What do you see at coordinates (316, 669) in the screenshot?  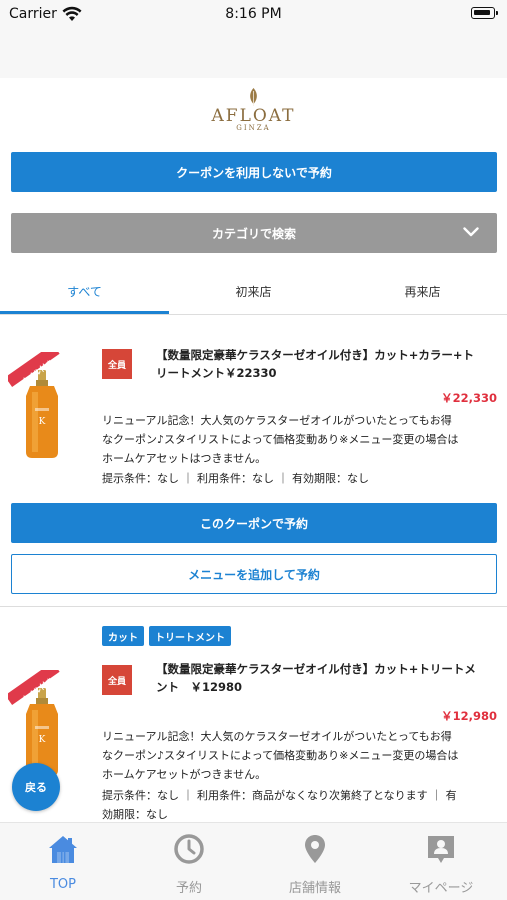 I see `coupon-title-line: 【数量限定豪華ケラスターゼオイル付き】カット+トリートメ` at bounding box center [316, 669].